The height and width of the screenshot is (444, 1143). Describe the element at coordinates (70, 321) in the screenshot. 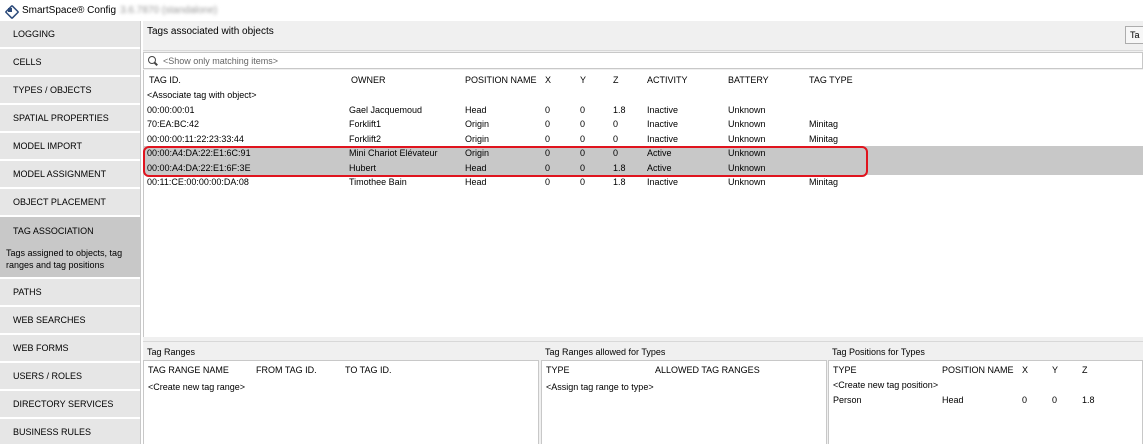

I see `sidebar-item-web-searches: WEB SEARCHES` at that location.